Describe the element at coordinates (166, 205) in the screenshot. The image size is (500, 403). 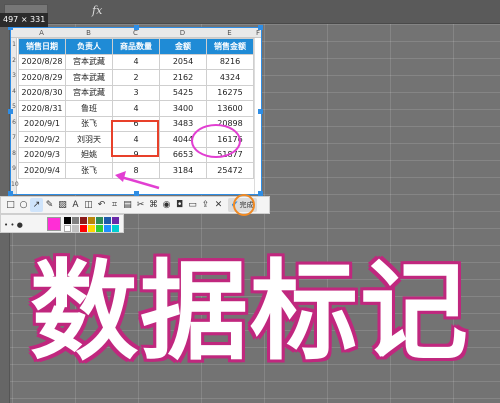
I see `record-icon: ◉` at that location.